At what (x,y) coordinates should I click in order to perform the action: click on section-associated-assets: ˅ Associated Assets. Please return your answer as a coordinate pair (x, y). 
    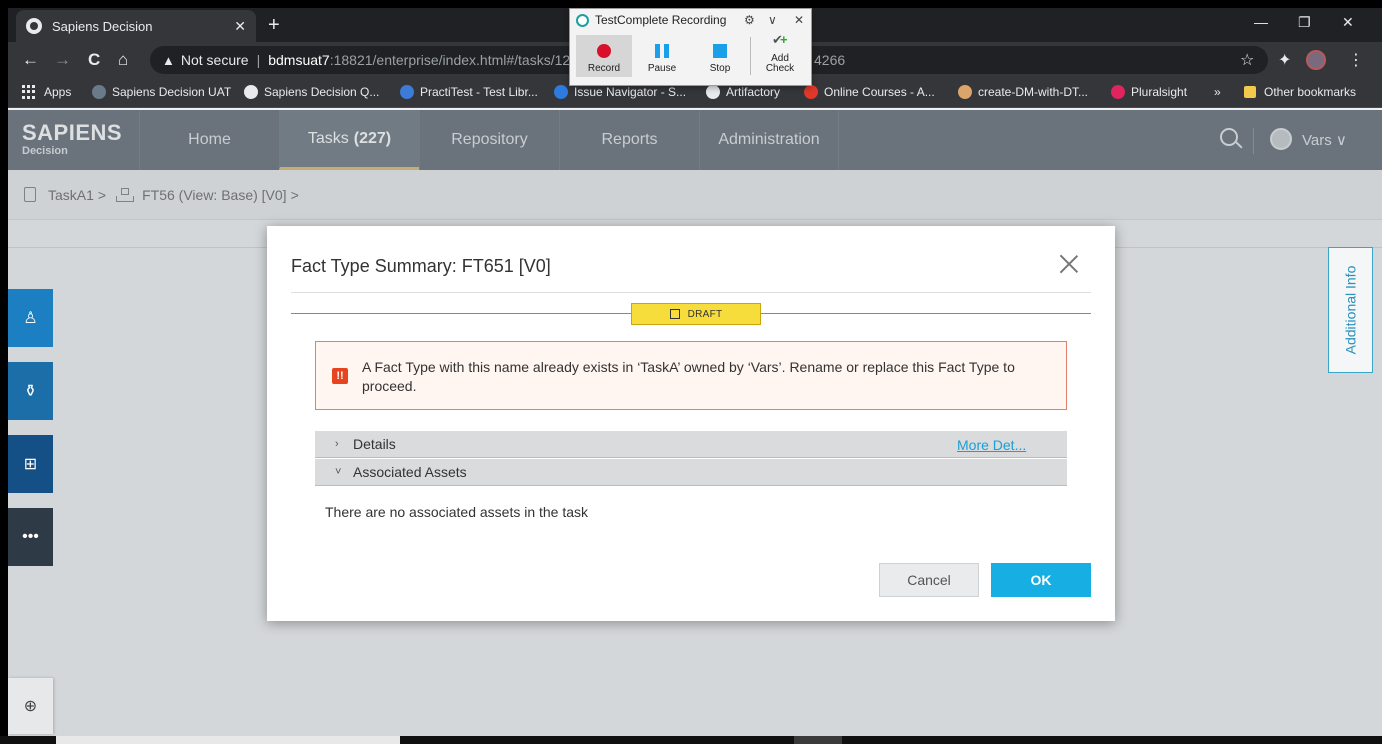
    Looking at the image, I should click on (691, 472).